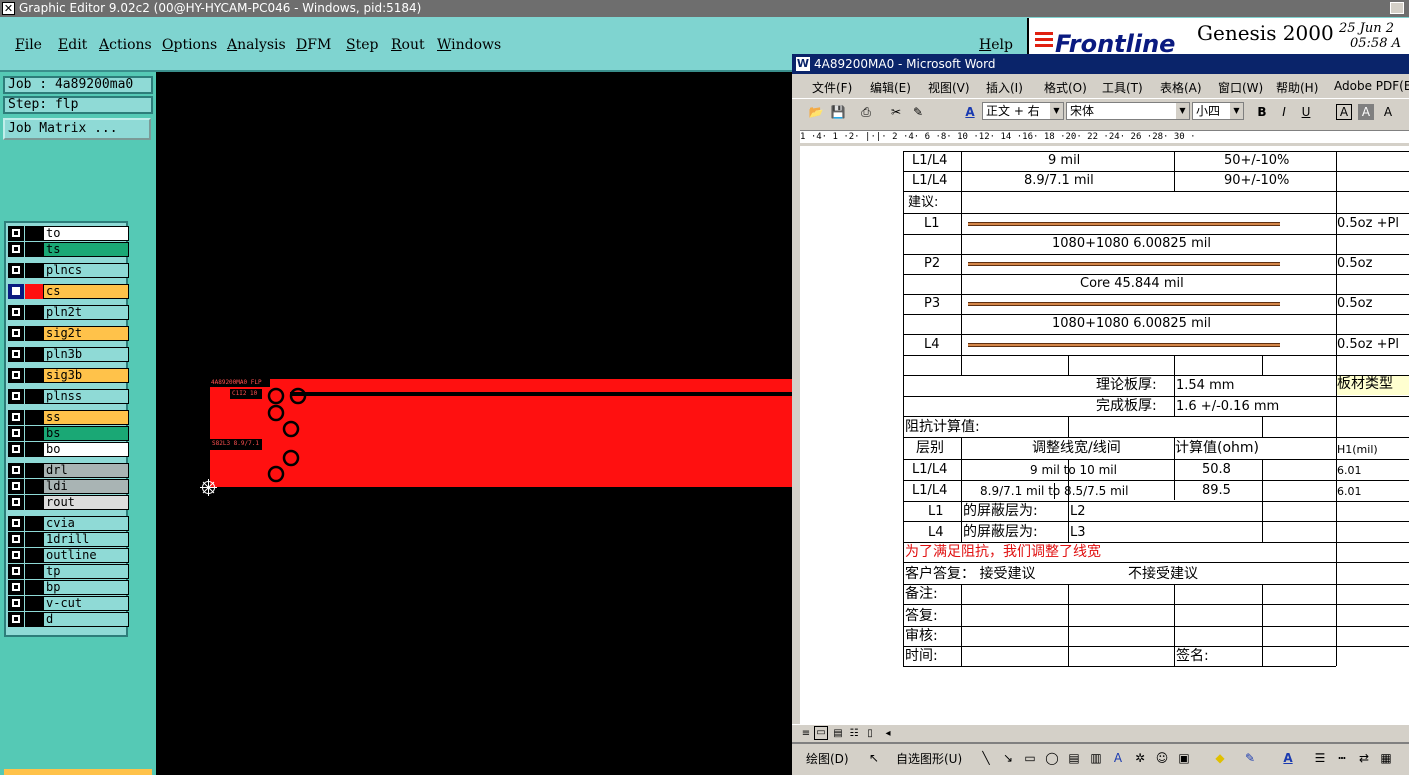  What do you see at coordinates (86, 619) in the screenshot?
I see `layer-name: d` at bounding box center [86, 619].